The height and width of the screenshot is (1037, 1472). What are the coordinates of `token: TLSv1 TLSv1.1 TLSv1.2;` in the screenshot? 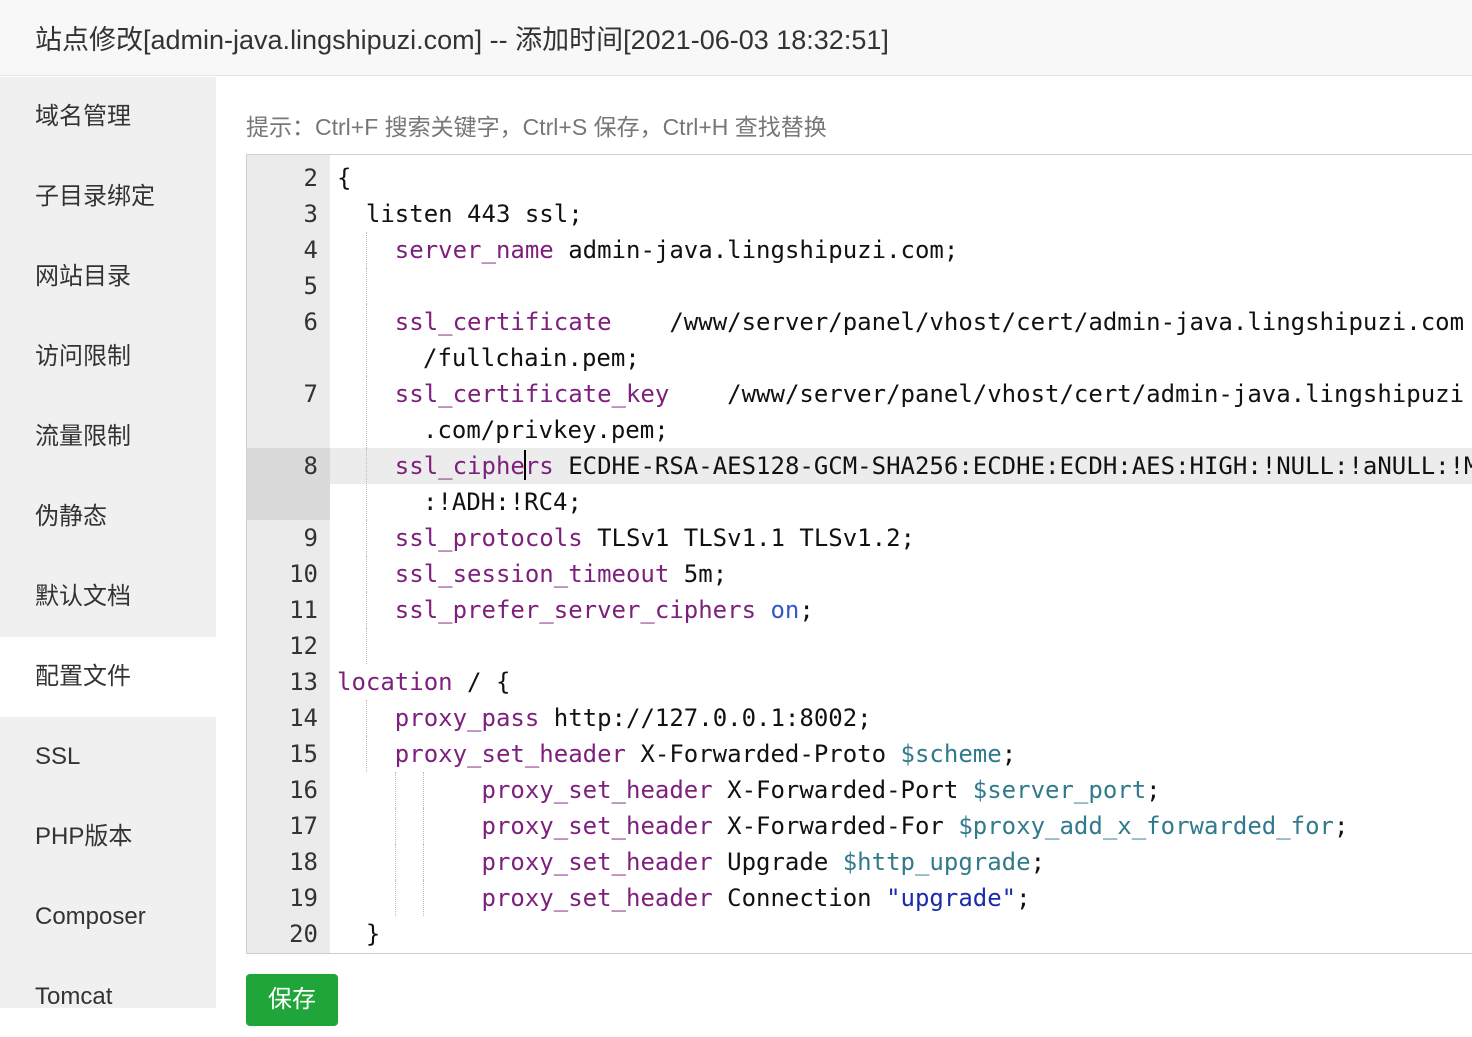 It's located at (748, 538).